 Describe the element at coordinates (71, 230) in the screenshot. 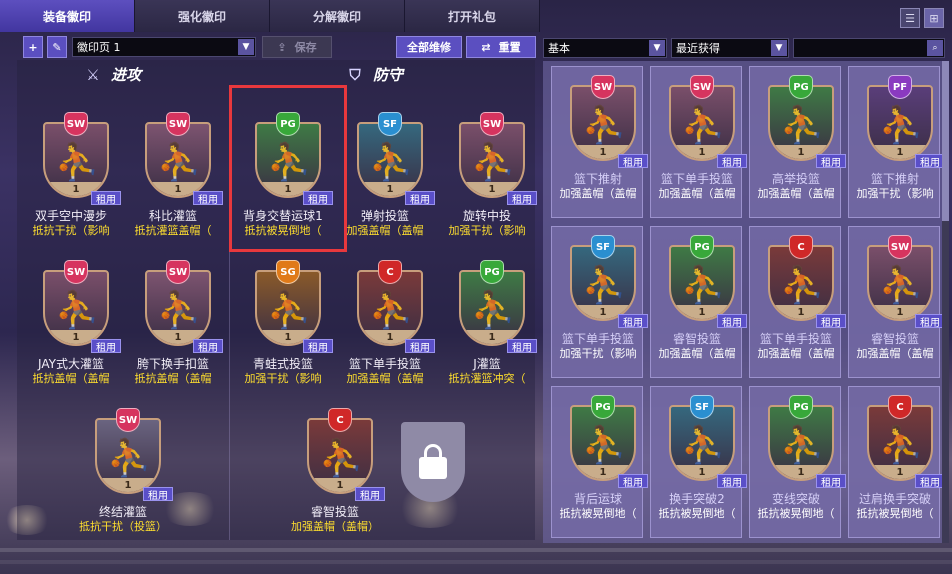

I see `badge-description: 抵抗干扰（影响` at that location.